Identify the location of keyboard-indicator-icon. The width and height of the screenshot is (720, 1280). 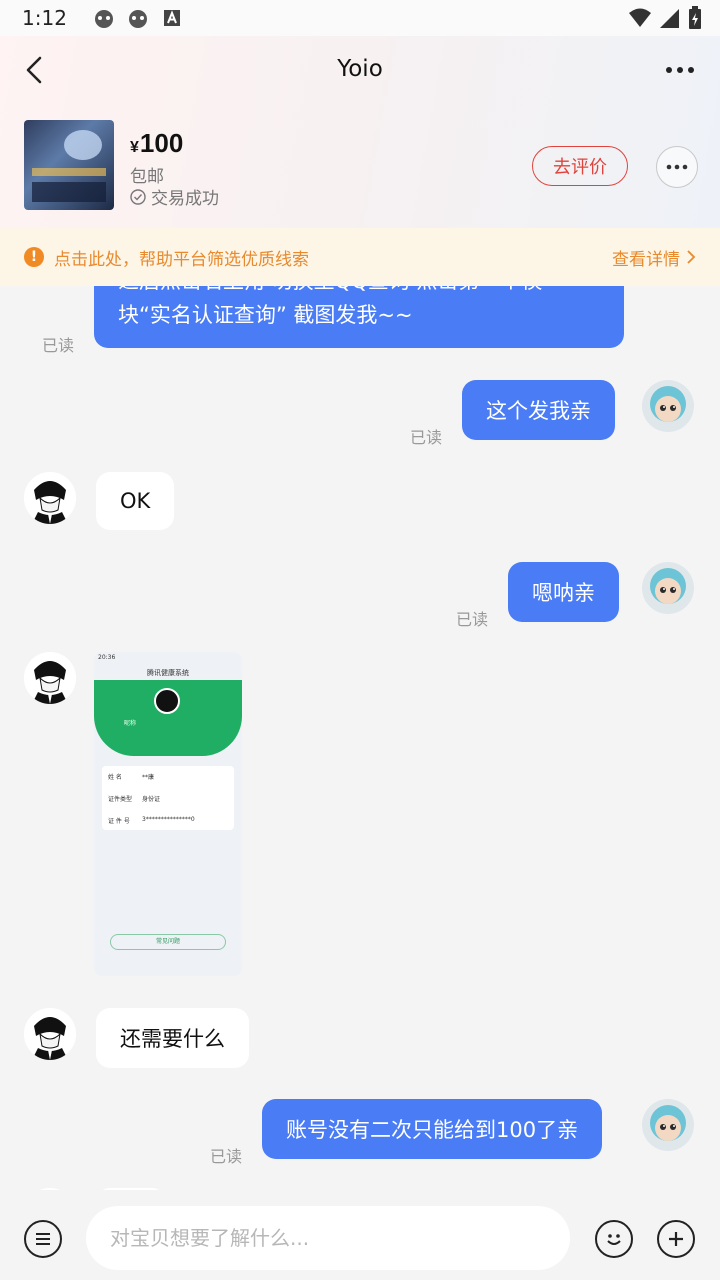
(172, 18).